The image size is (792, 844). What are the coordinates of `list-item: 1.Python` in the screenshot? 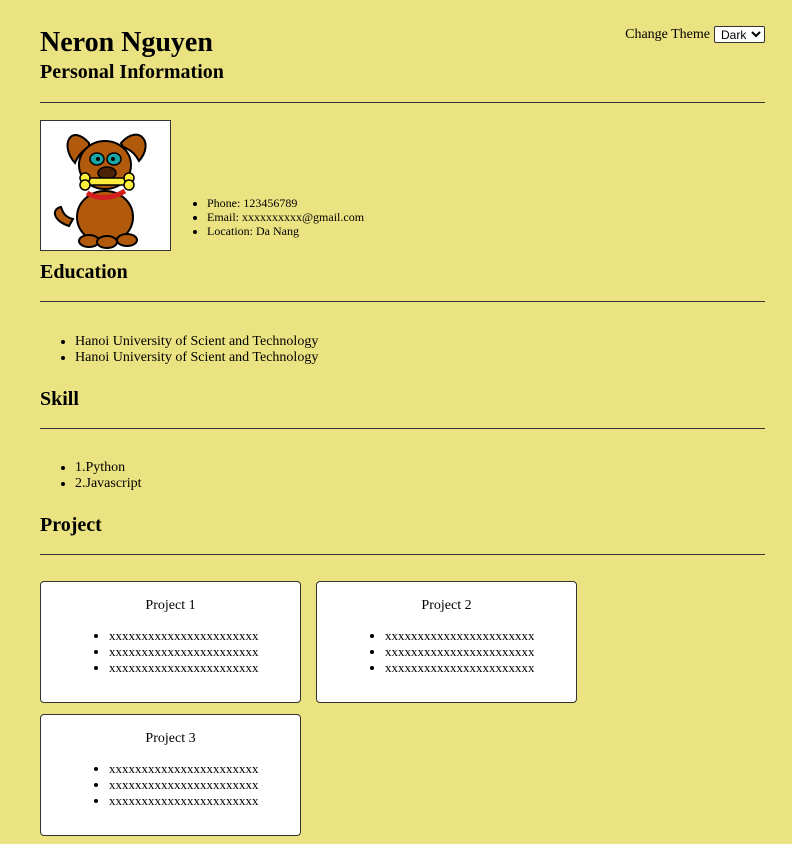 It's located at (108, 468).